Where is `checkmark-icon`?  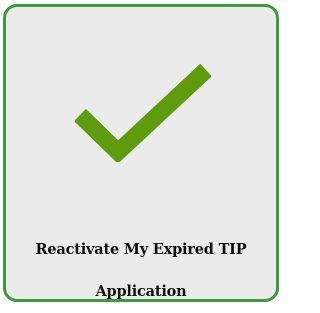 checkmark-icon is located at coordinates (143, 113).